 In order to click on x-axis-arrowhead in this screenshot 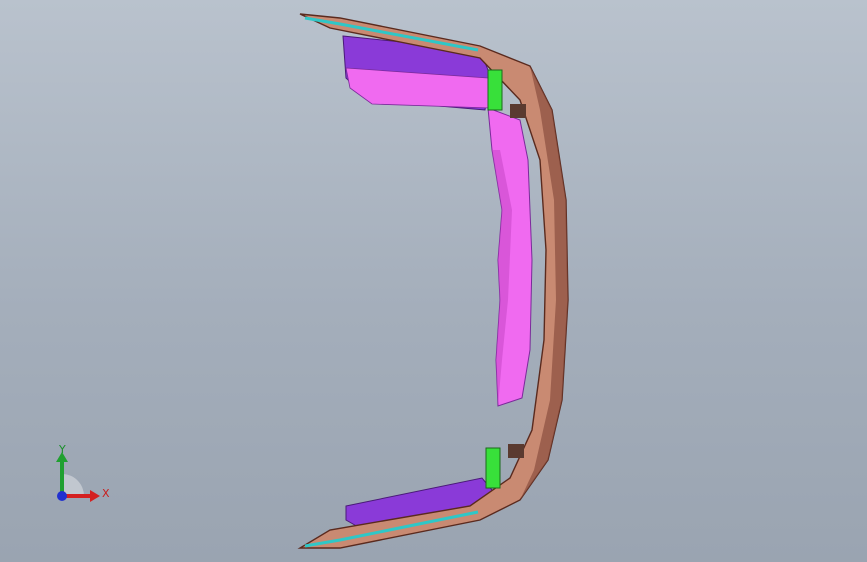, I will do `click(95, 496)`.